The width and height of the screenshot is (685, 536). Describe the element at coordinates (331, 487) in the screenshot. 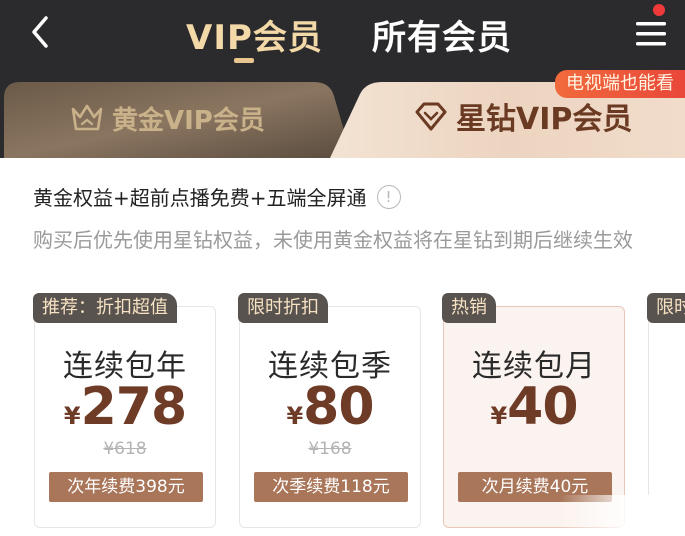

I see `renewal-price-label: 次季续费118元` at that location.